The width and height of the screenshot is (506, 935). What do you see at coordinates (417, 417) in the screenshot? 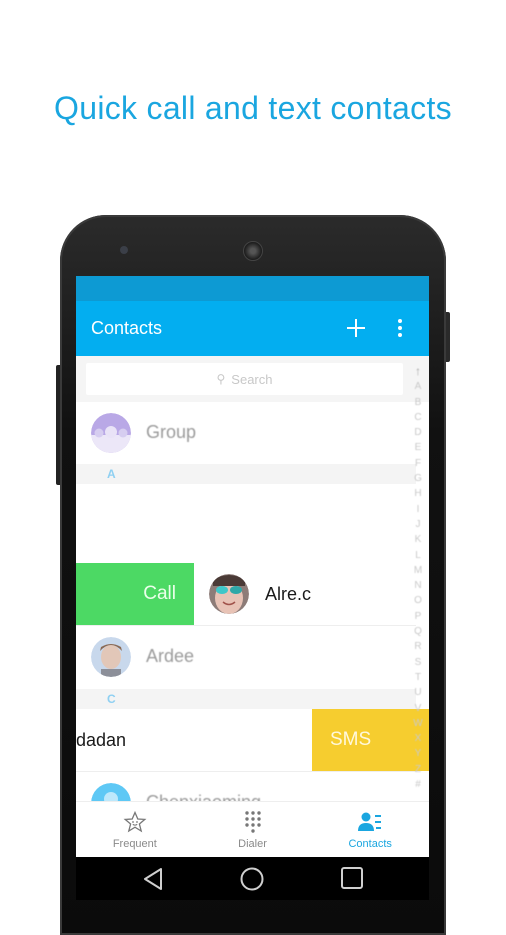
I see `index-letter: C` at bounding box center [417, 417].